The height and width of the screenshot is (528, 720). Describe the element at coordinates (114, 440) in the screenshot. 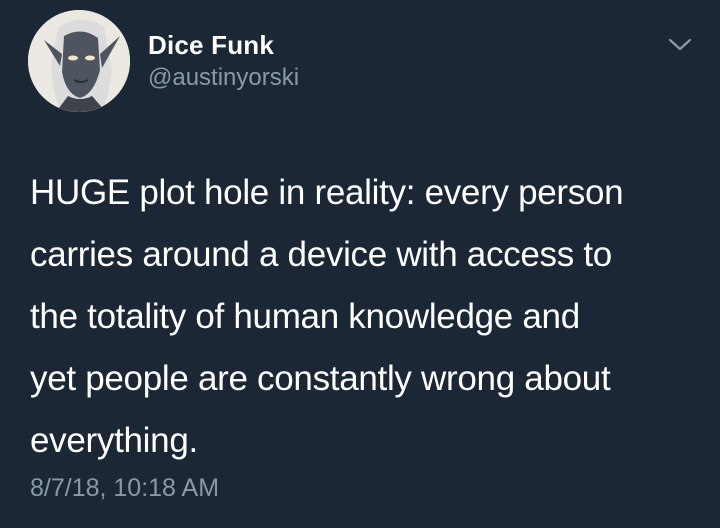

I see `tweet-line: everything.` at that location.